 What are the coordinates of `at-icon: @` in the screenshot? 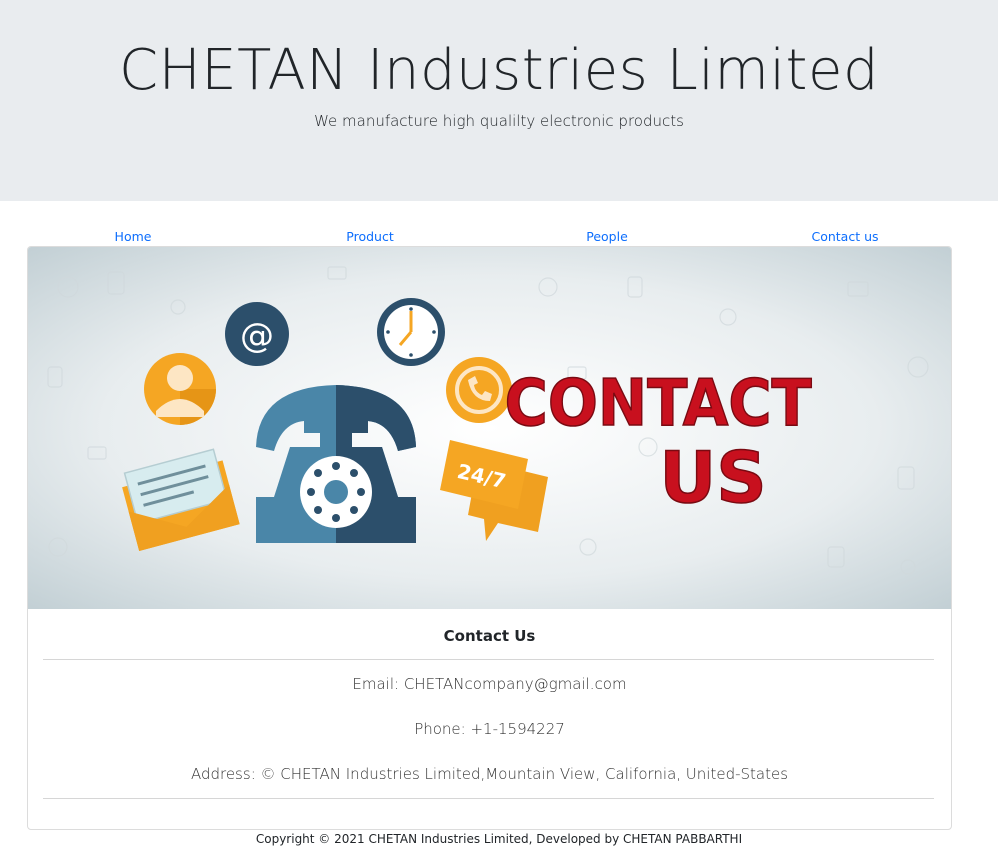 It's located at (257, 334).